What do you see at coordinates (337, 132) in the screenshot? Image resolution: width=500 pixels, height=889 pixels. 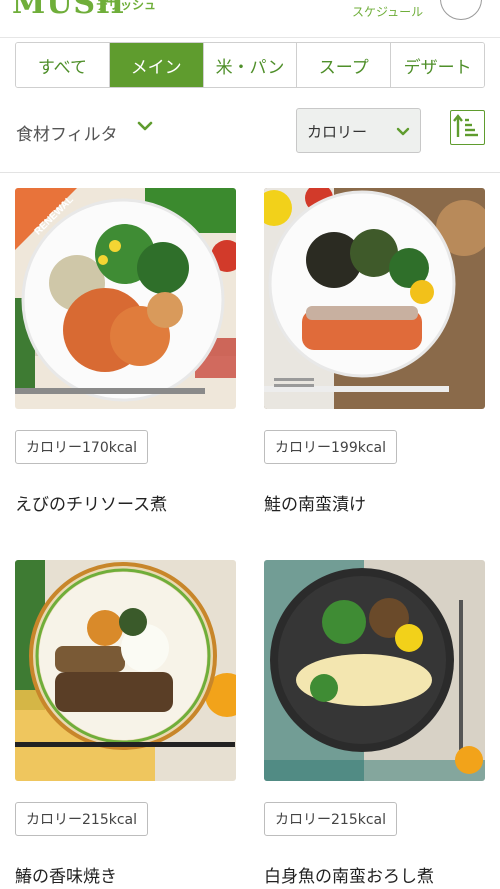 I see `sort-select-value: カロリー` at bounding box center [337, 132].